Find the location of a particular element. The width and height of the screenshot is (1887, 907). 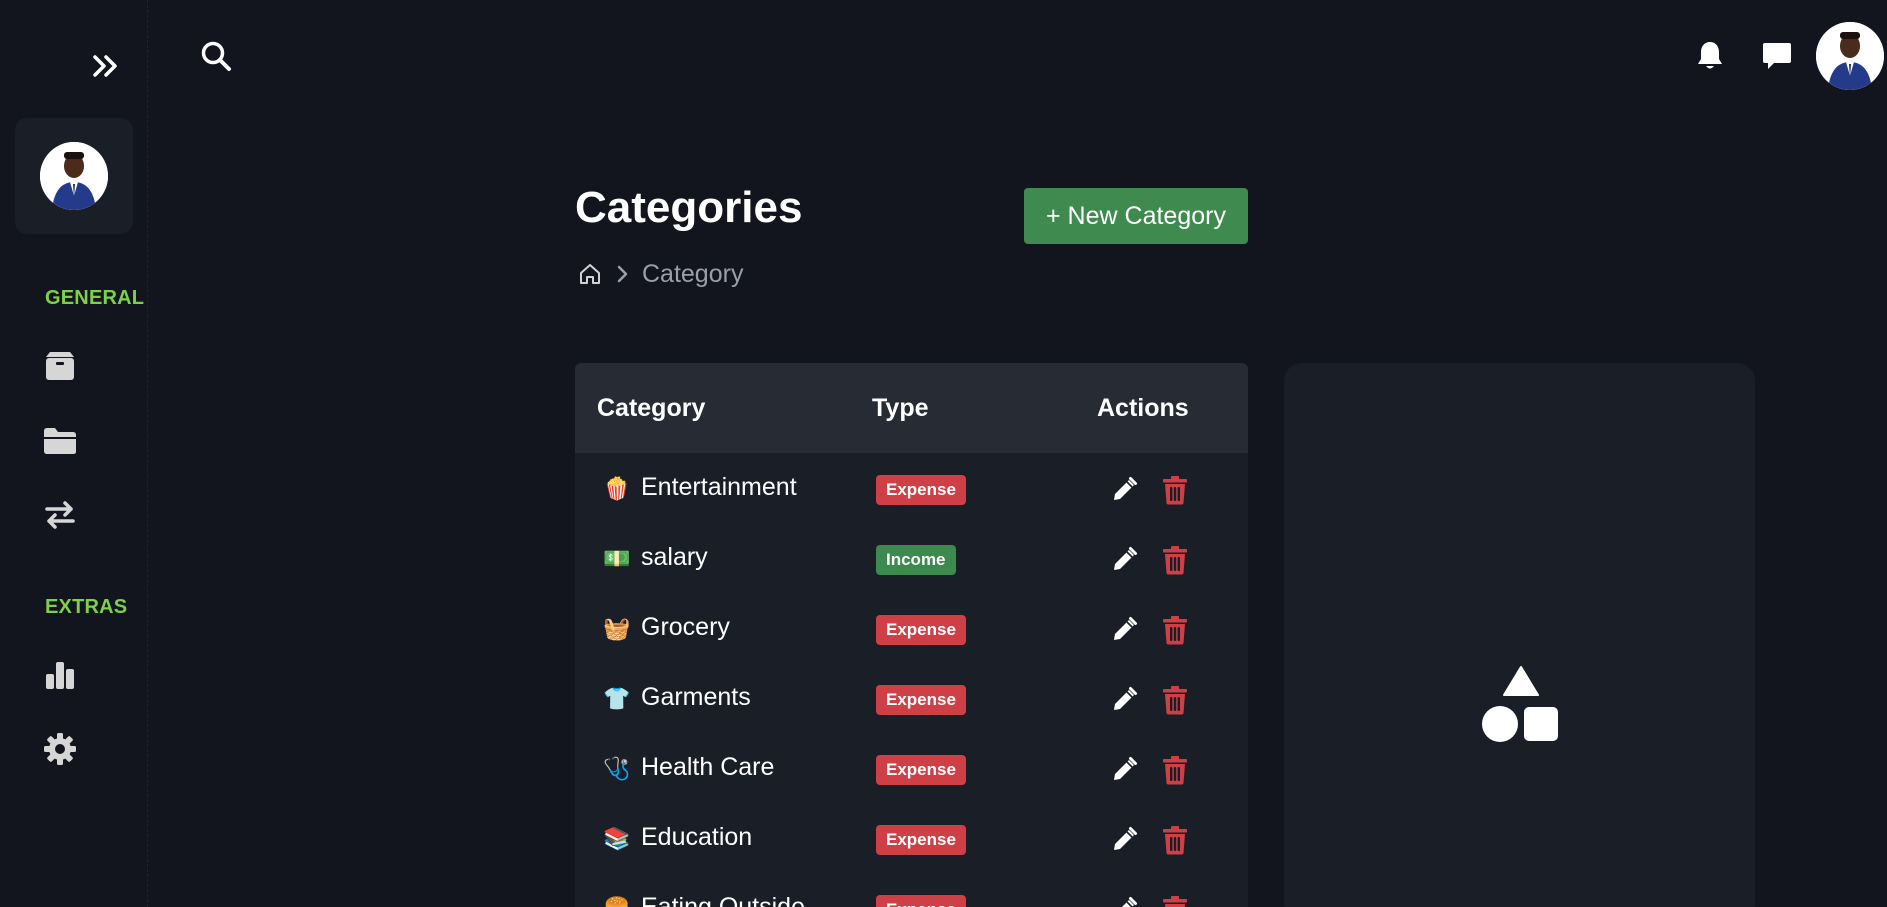

home-icon is located at coordinates (590, 274).